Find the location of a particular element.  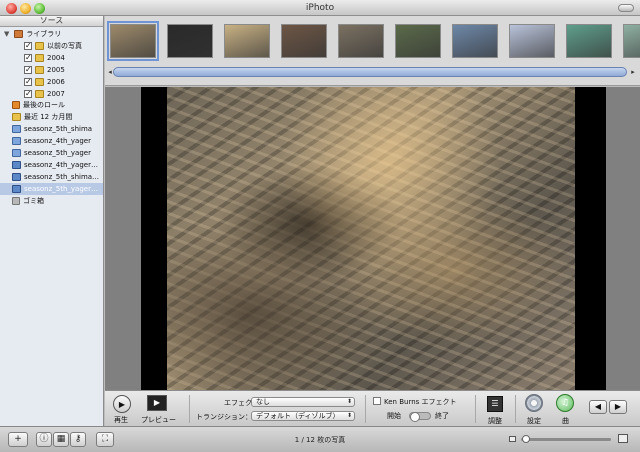

next-slide-button: ▶ is located at coordinates (618, 407).